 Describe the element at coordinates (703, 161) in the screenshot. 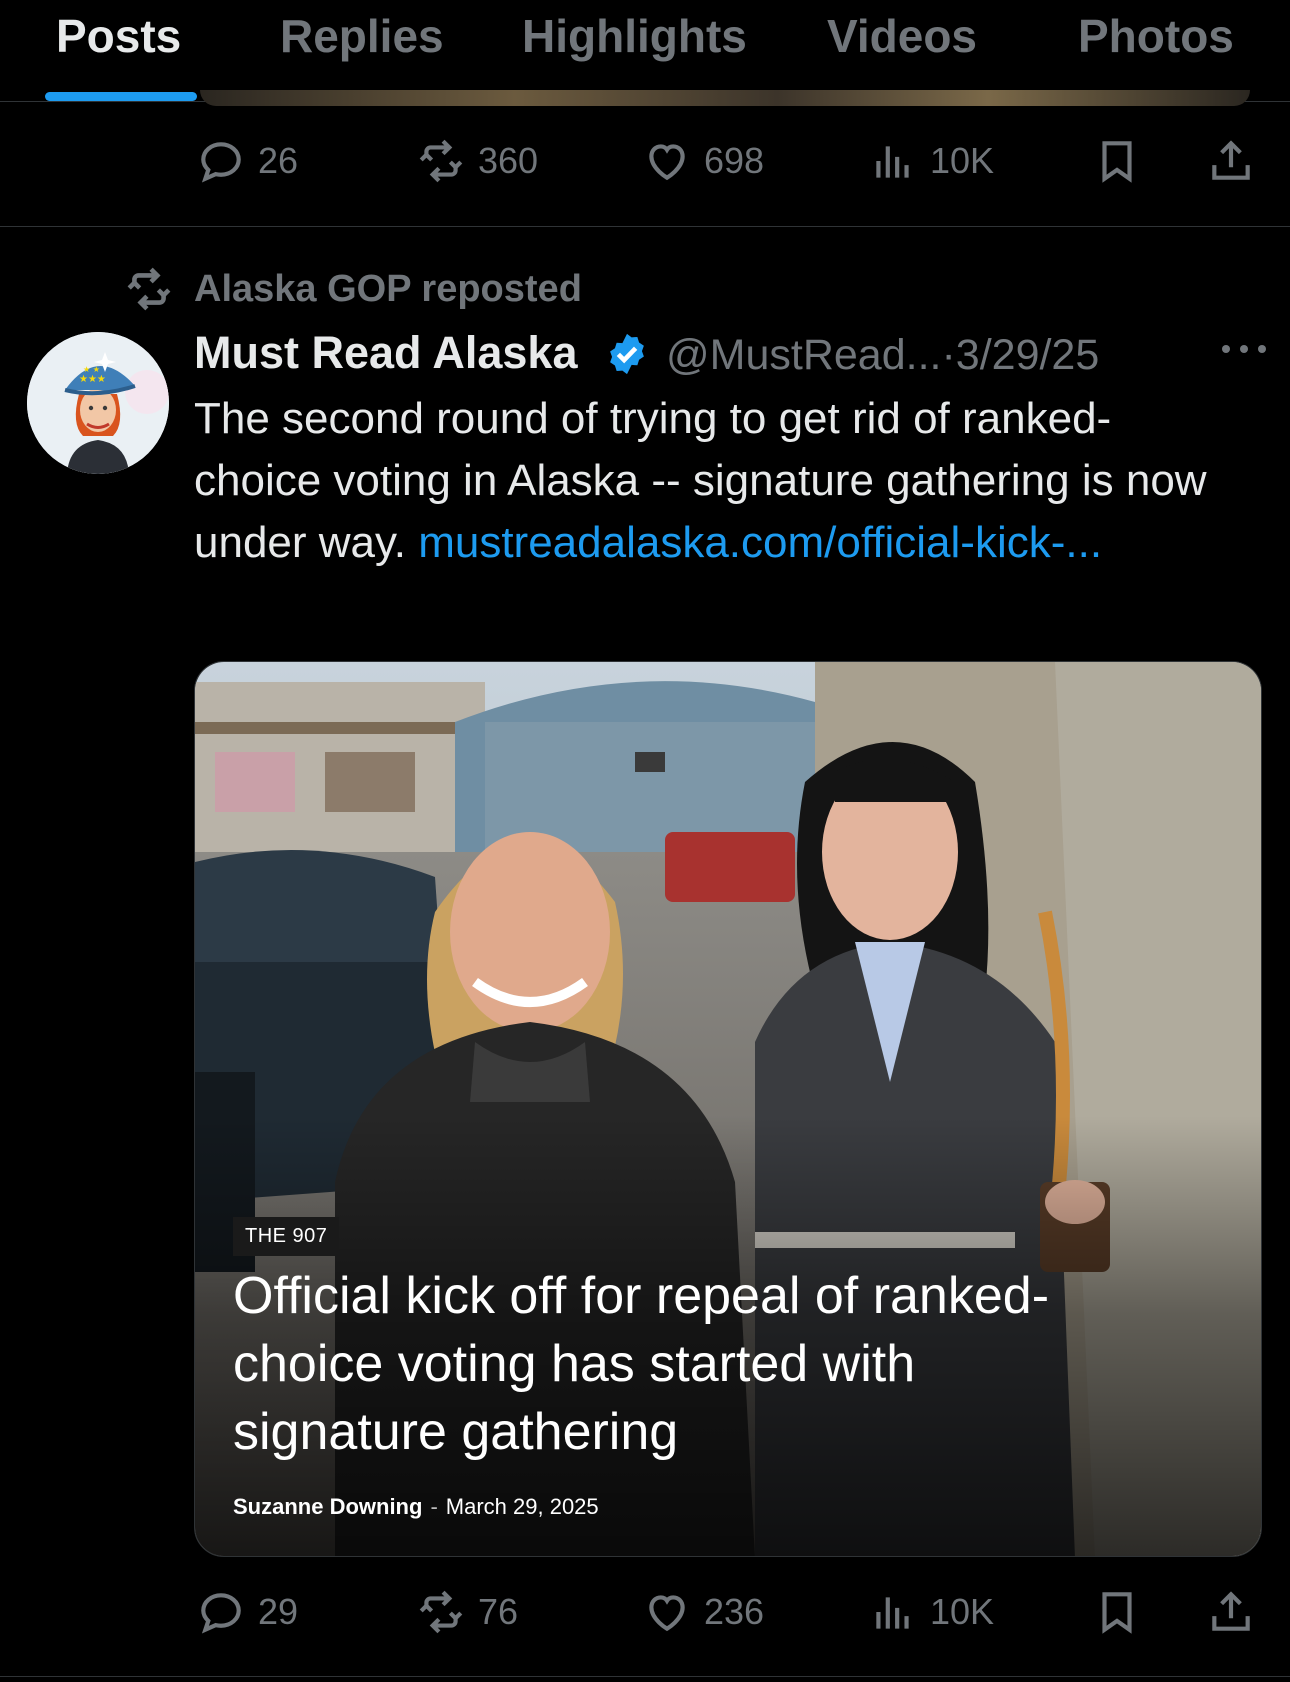

I see `like-button: 698` at that location.